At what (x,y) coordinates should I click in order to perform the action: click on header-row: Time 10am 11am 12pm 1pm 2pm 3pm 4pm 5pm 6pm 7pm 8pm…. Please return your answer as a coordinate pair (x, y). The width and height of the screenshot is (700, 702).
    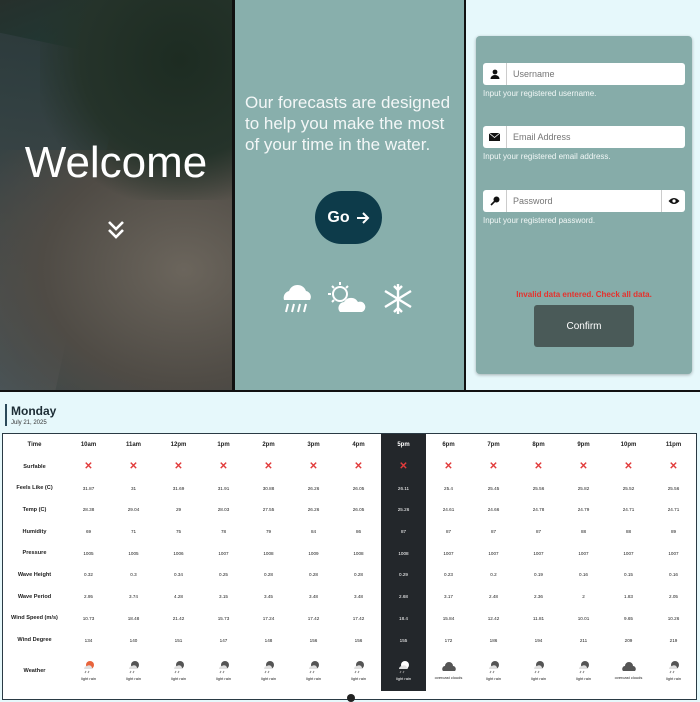
    Looking at the image, I should click on (349, 445).